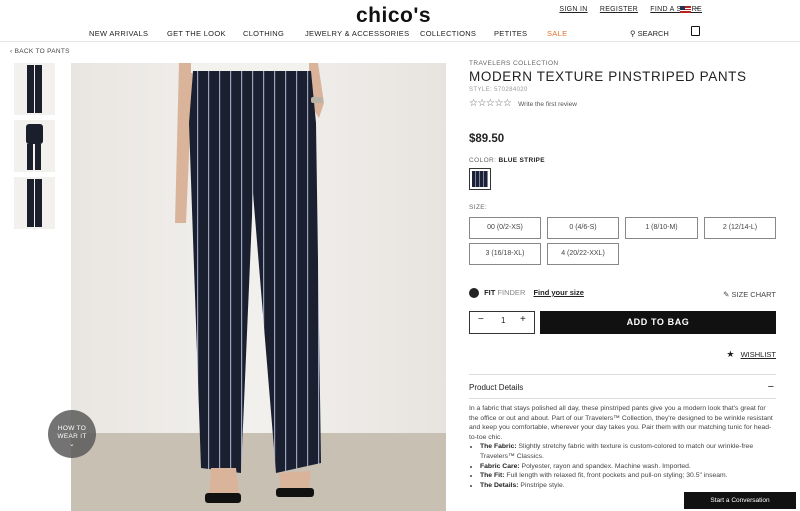  Describe the element at coordinates (557, 33) in the screenshot. I see `nav-sale: SALE` at that location.